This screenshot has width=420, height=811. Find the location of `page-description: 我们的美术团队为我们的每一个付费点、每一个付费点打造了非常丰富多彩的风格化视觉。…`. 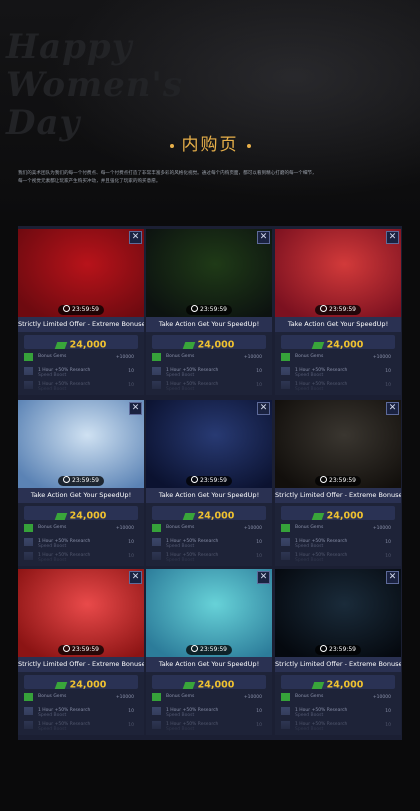

page-description: 我们的美术团队为我们的每一个付费点、每一个付费点打造了非常丰富多彩的风格化视觉。… is located at coordinates (167, 177).